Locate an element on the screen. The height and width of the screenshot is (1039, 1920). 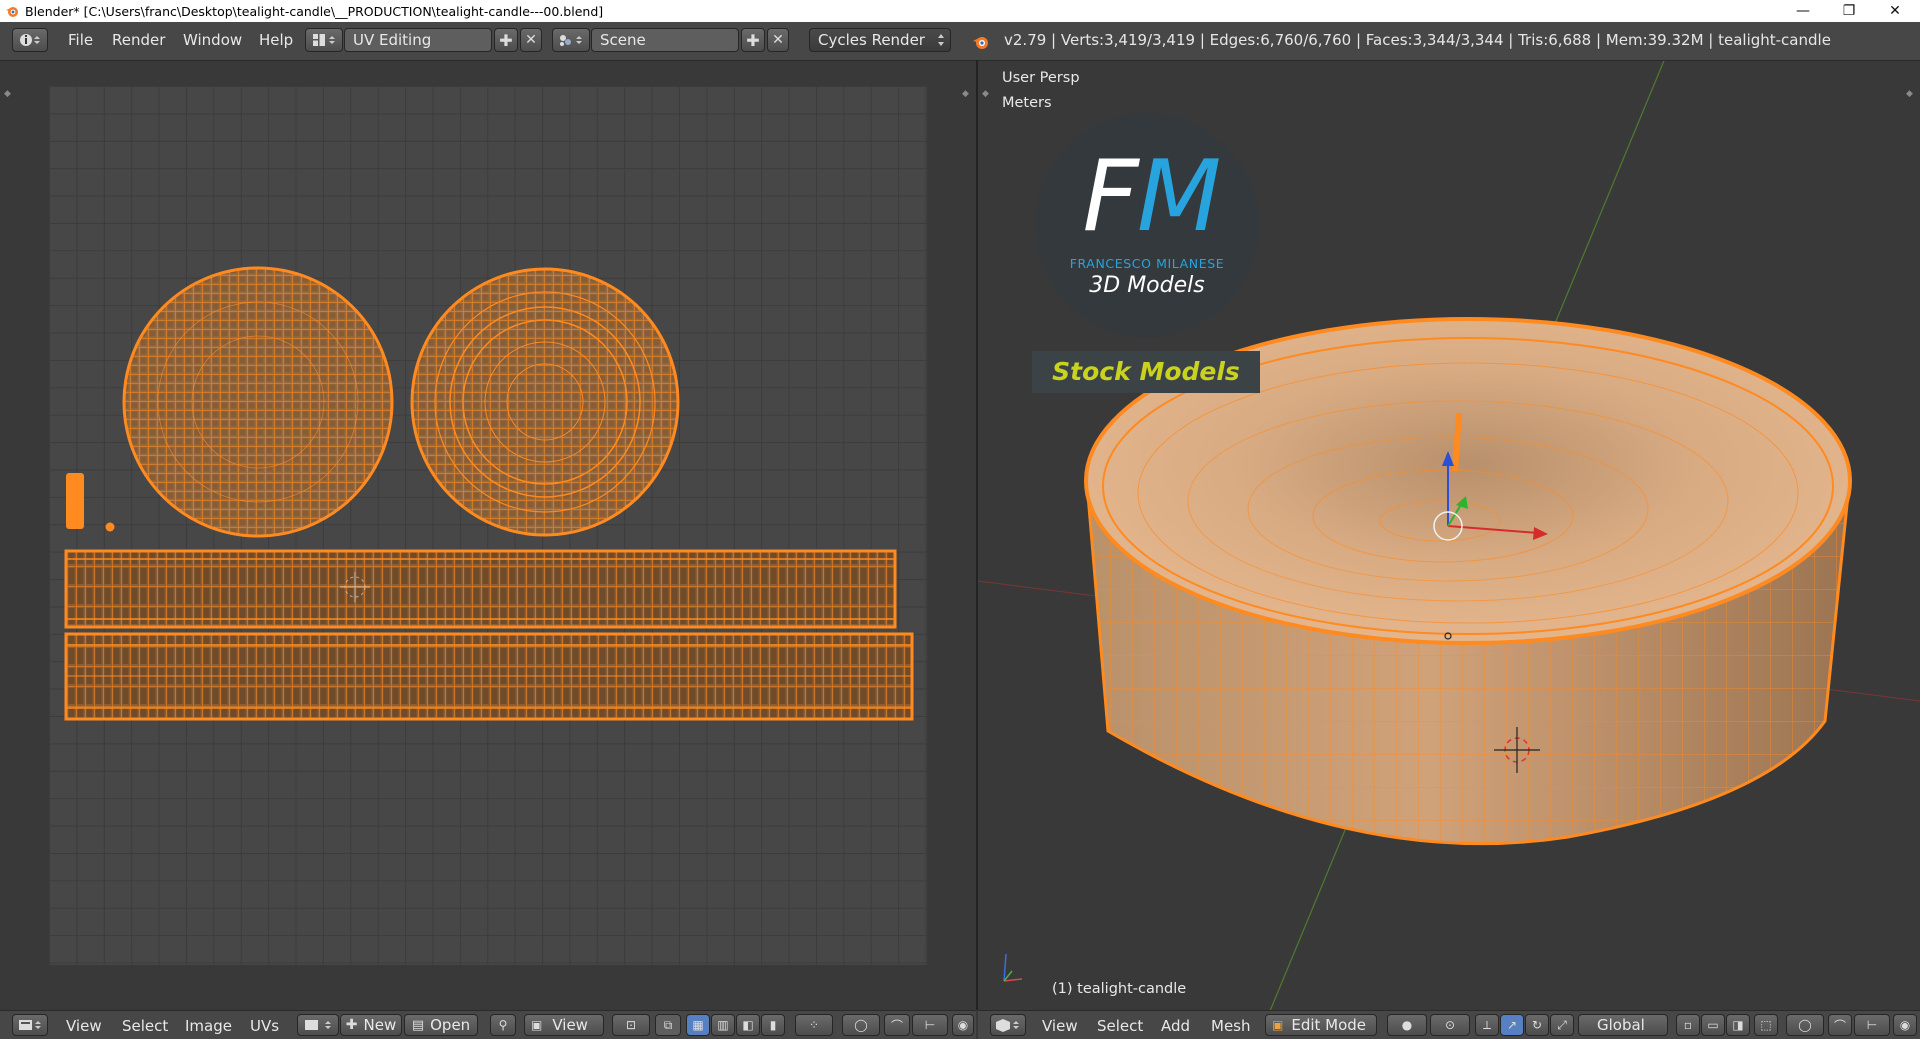
vertex-select-icon: ▫ is located at coordinates (1688, 1025).